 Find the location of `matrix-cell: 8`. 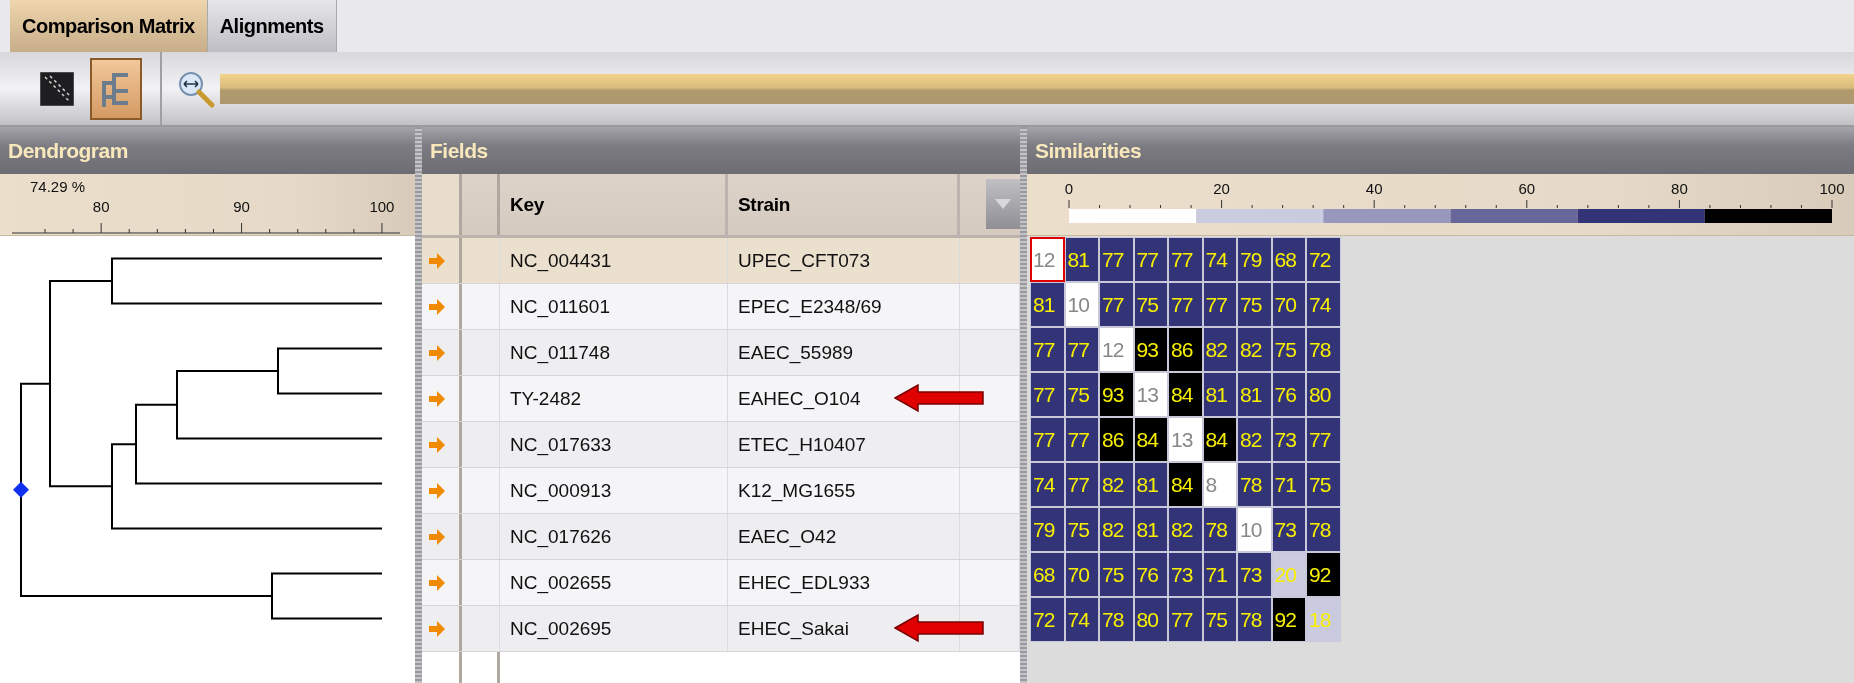

matrix-cell: 8 is located at coordinates (1219, 484).